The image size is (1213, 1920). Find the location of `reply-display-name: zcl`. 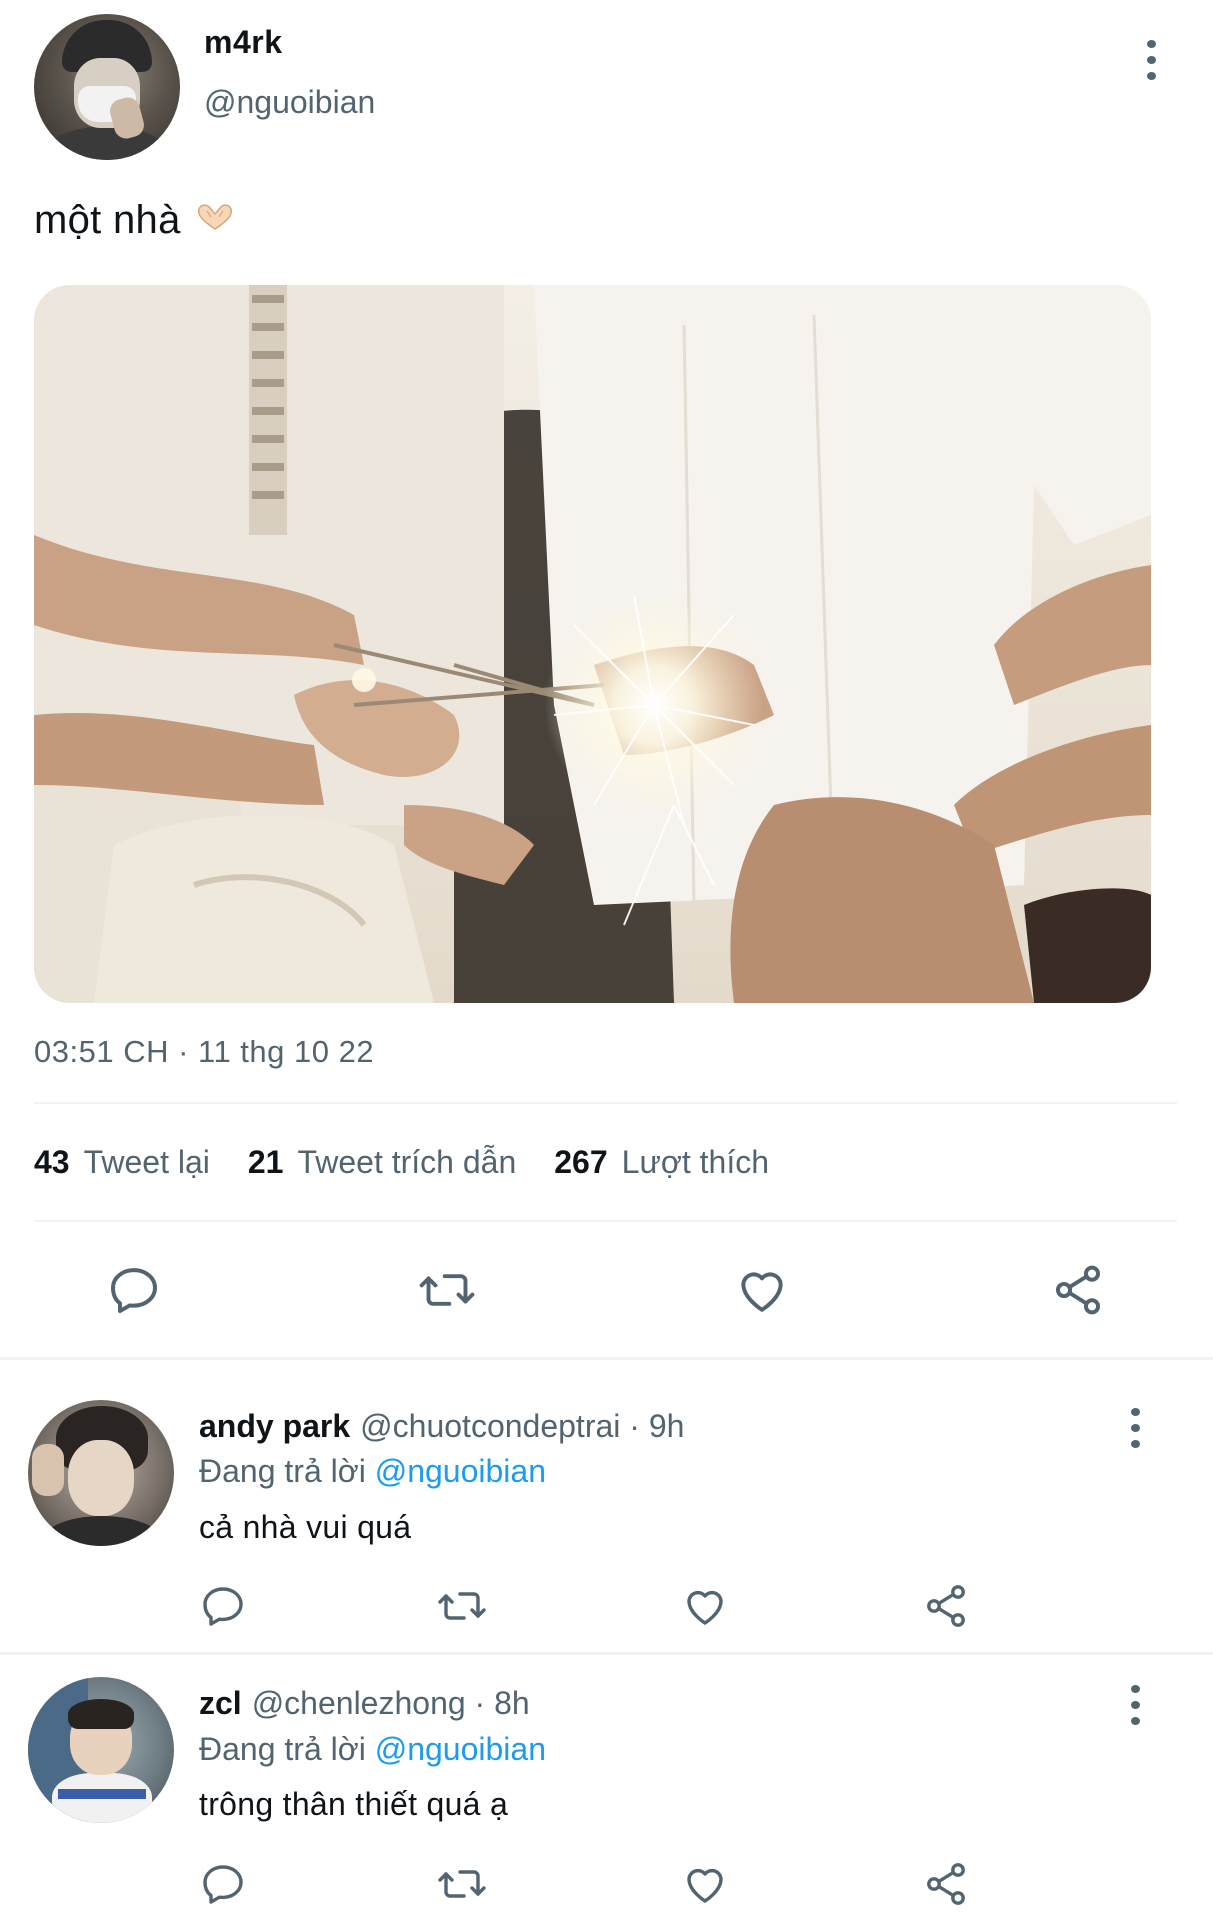

reply-display-name: zcl is located at coordinates (220, 1703).